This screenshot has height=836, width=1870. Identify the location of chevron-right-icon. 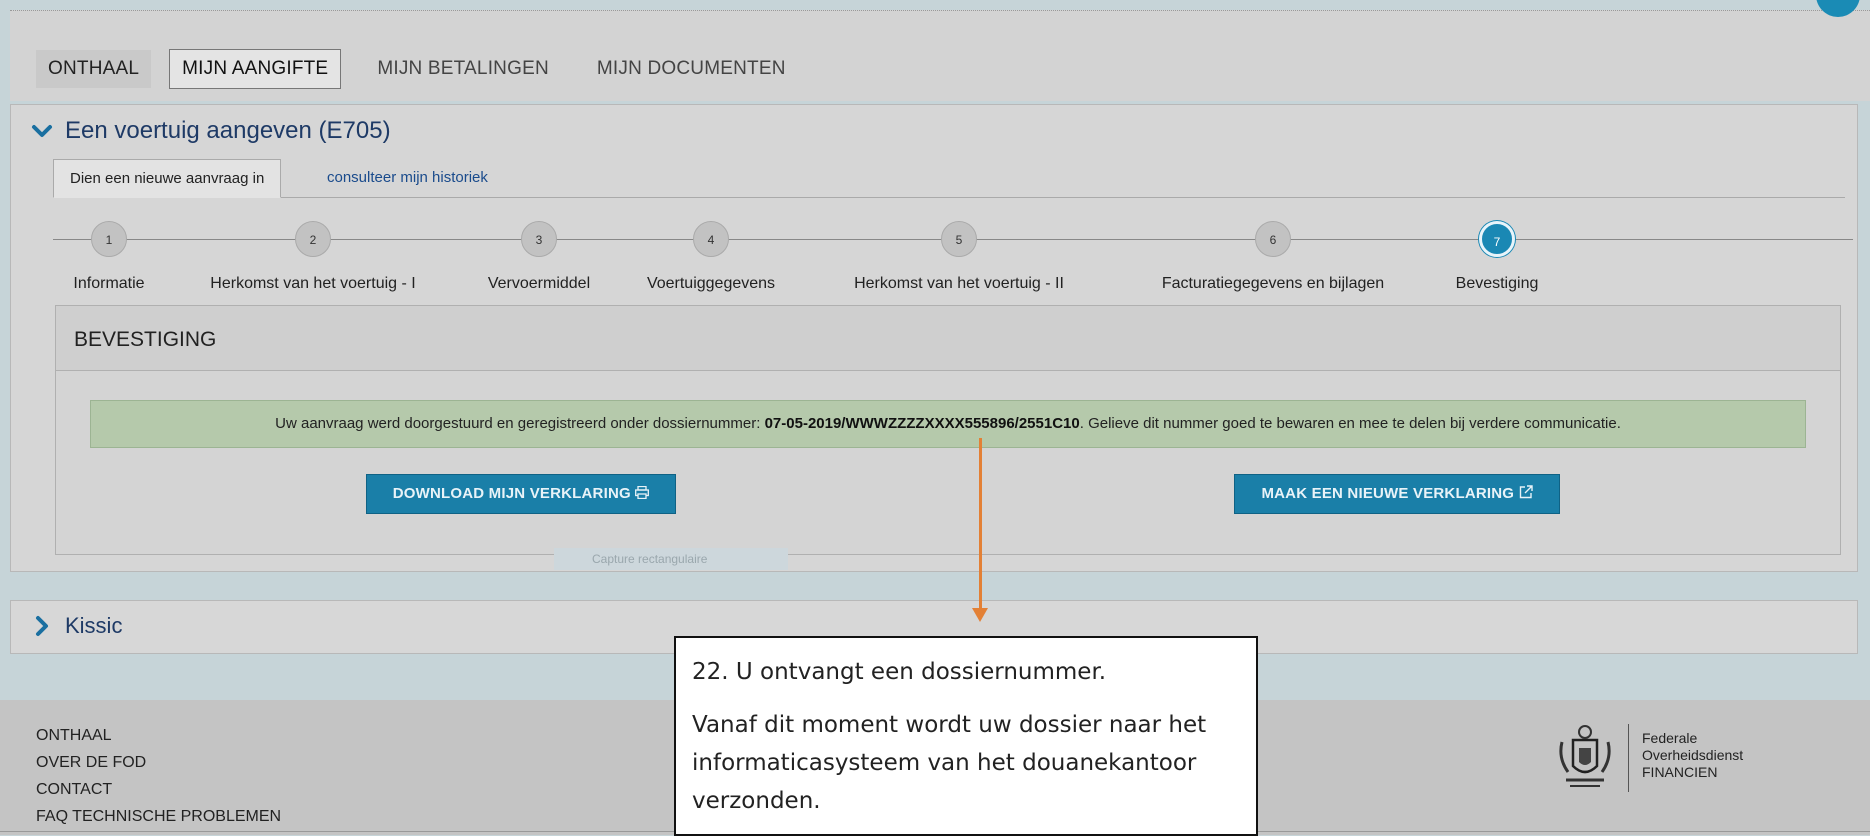
(42, 626).